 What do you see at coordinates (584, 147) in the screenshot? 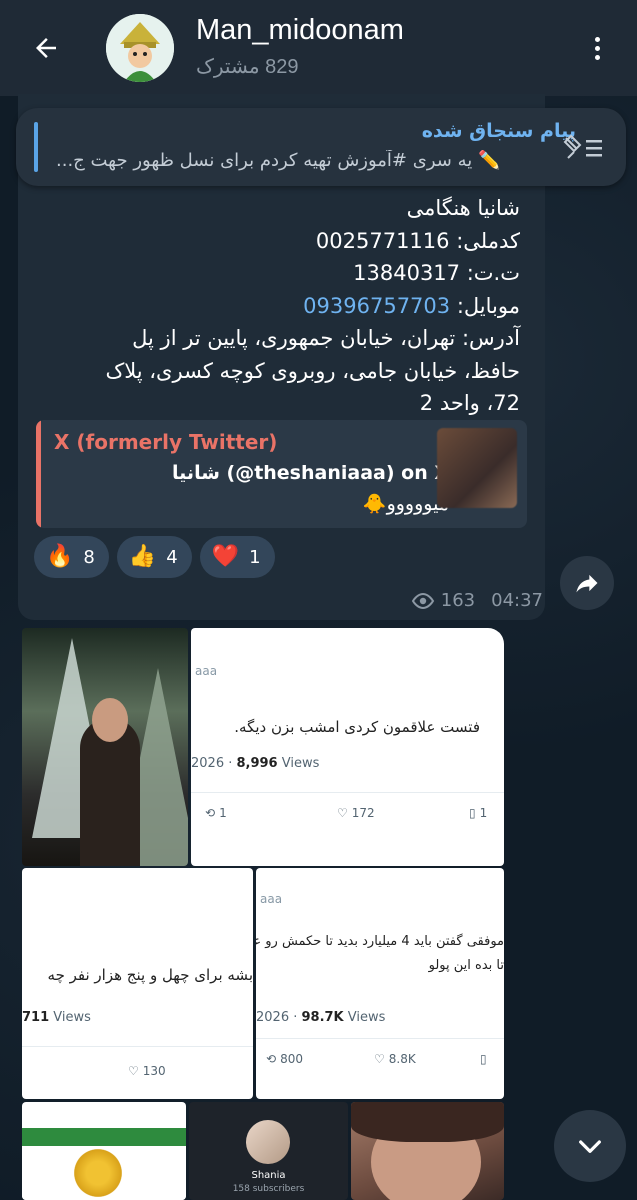
I see `unpin-list-icon` at bounding box center [584, 147].